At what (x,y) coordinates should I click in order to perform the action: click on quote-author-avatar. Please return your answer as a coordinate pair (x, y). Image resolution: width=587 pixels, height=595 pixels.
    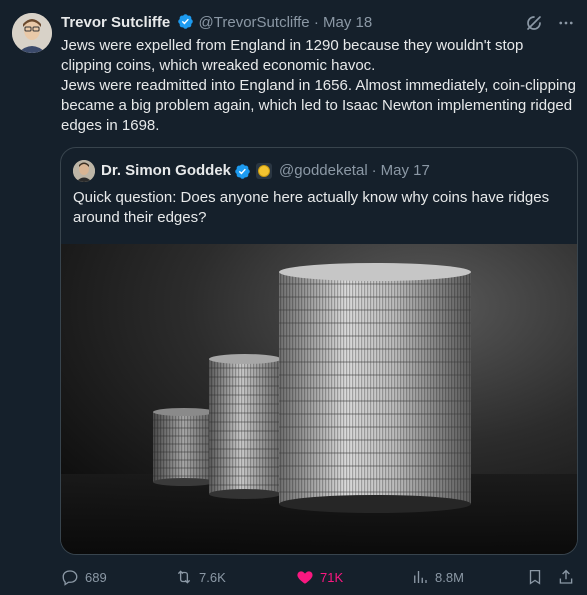
    Looking at the image, I should click on (84, 171).